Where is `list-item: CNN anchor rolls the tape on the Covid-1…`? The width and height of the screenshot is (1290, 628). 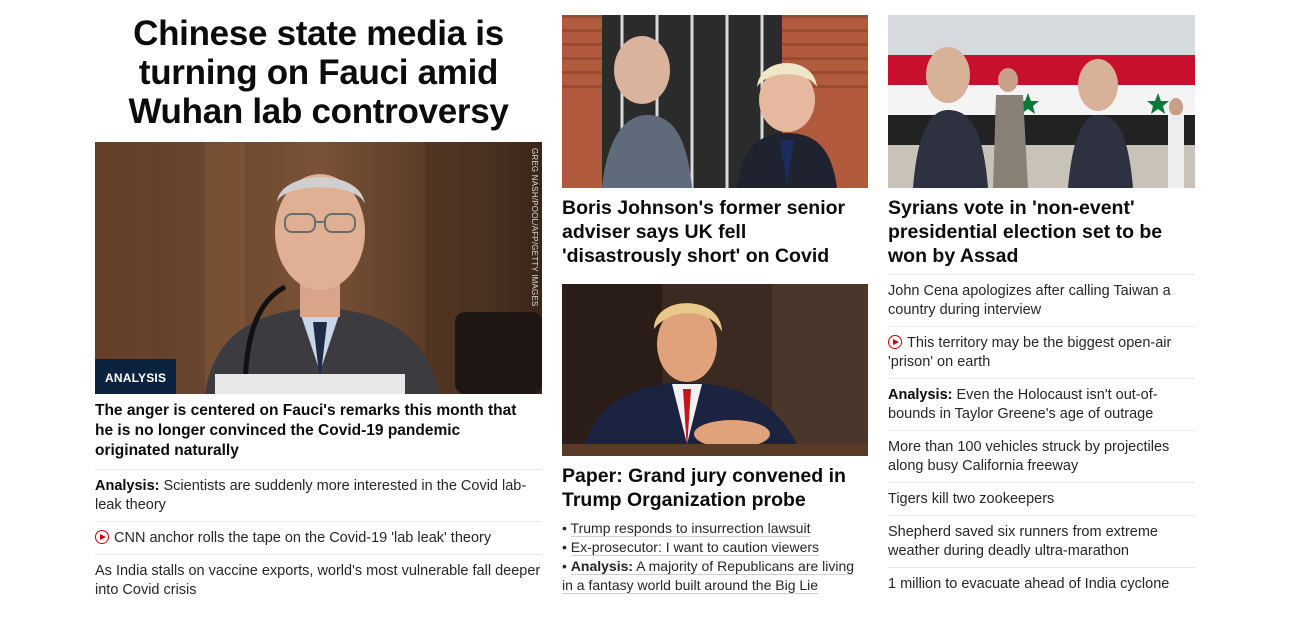 list-item: CNN anchor rolls the tape on the Covid-1… is located at coordinates (318, 537).